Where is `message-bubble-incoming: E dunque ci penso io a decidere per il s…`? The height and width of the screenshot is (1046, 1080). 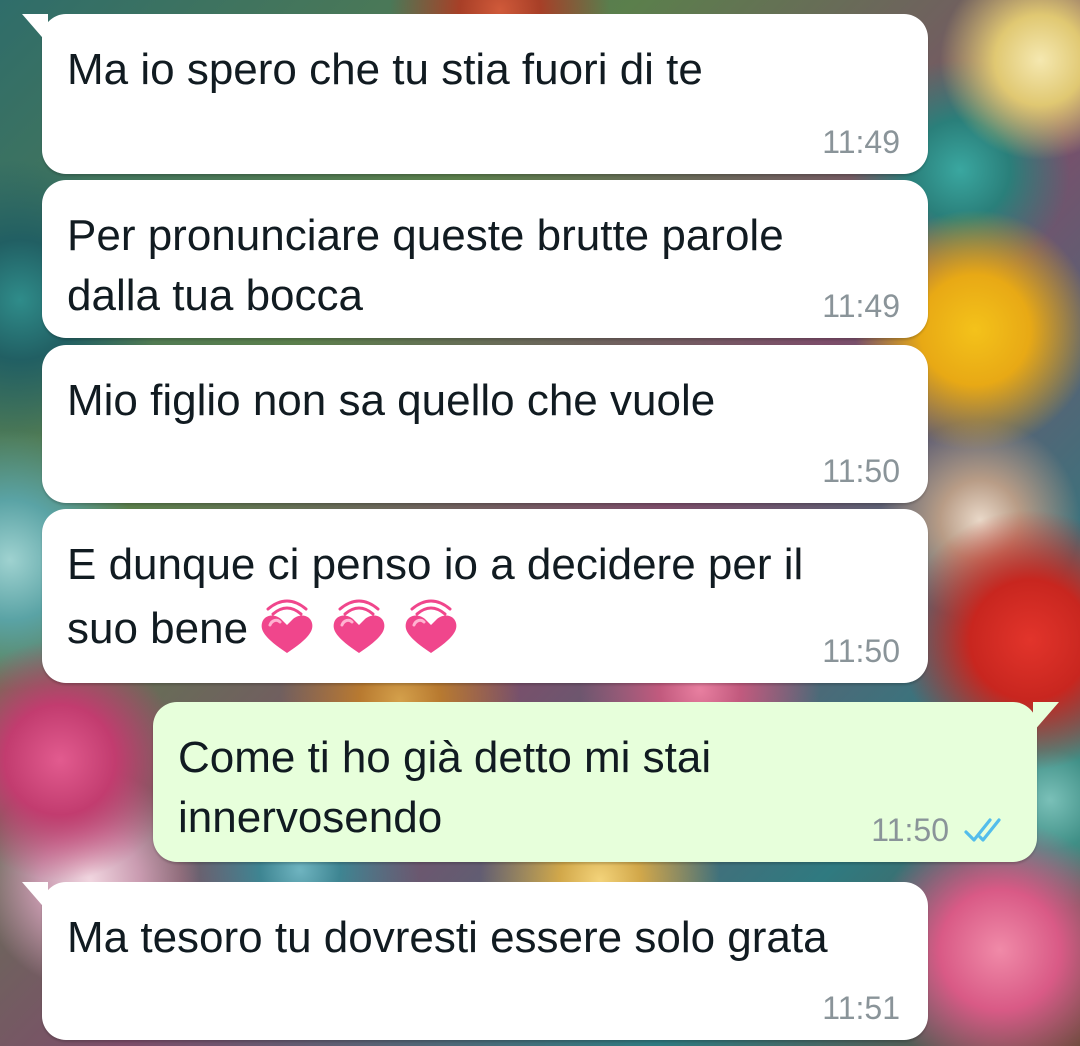
message-bubble-incoming: E dunque ci penso io a decidere per il s… is located at coordinates (485, 596).